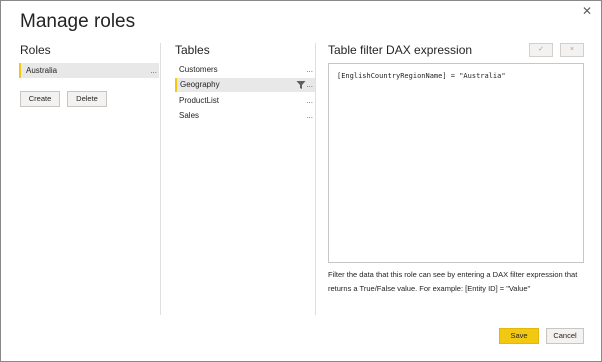 This screenshot has height=362, width=602. What do you see at coordinates (565, 336) in the screenshot?
I see `cancel-button: Cancel` at bounding box center [565, 336].